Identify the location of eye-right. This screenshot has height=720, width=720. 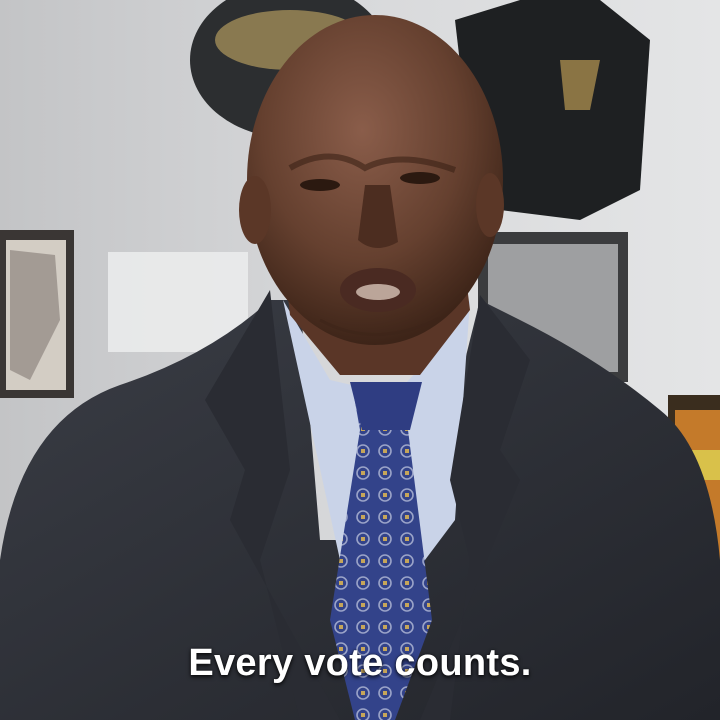
(420, 178).